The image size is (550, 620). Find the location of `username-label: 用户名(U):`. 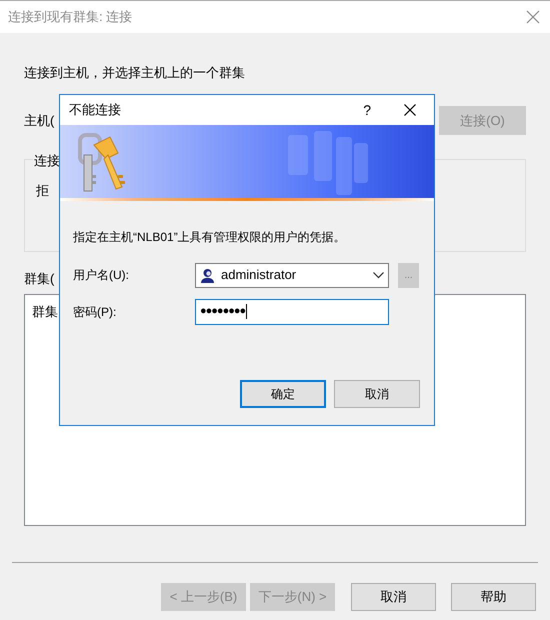

username-label: 用户名(U): is located at coordinates (101, 275).